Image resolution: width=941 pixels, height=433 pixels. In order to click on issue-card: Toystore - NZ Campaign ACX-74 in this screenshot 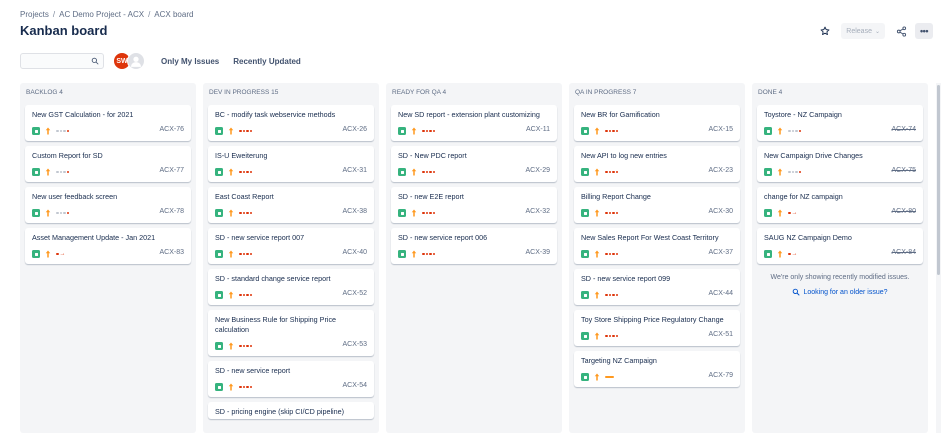, I will do `click(840, 123)`.